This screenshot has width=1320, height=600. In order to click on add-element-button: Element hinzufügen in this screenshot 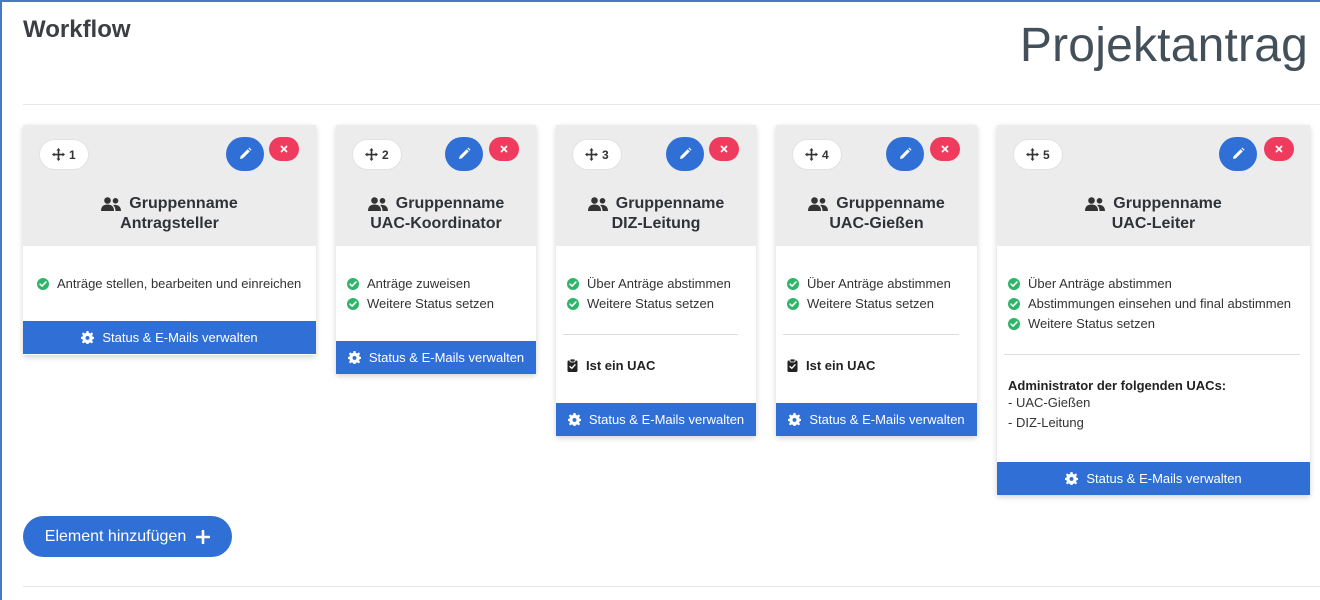, I will do `click(127, 536)`.